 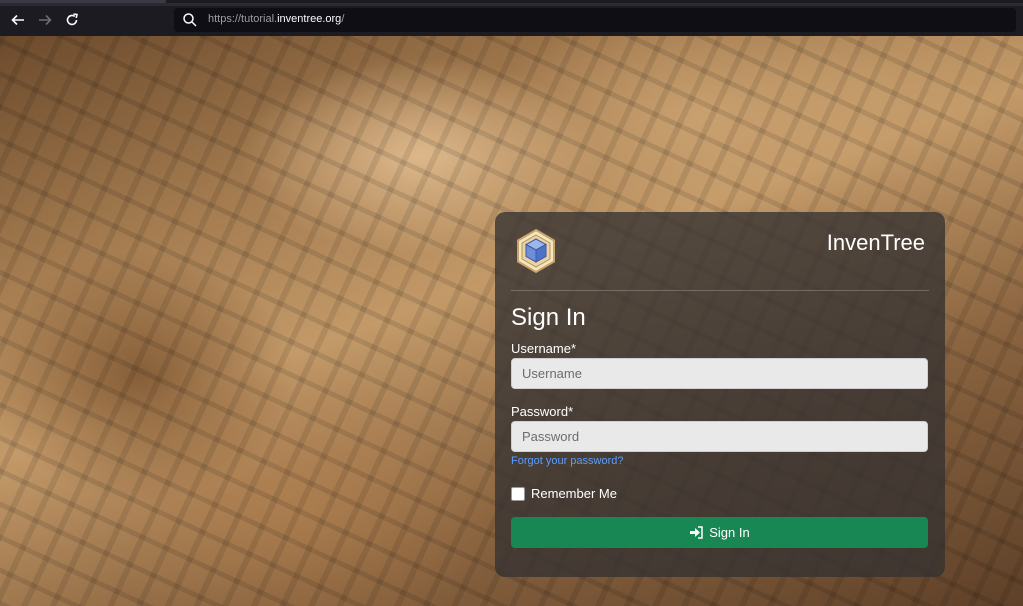 I want to click on header-divider, so click(x=720, y=290).